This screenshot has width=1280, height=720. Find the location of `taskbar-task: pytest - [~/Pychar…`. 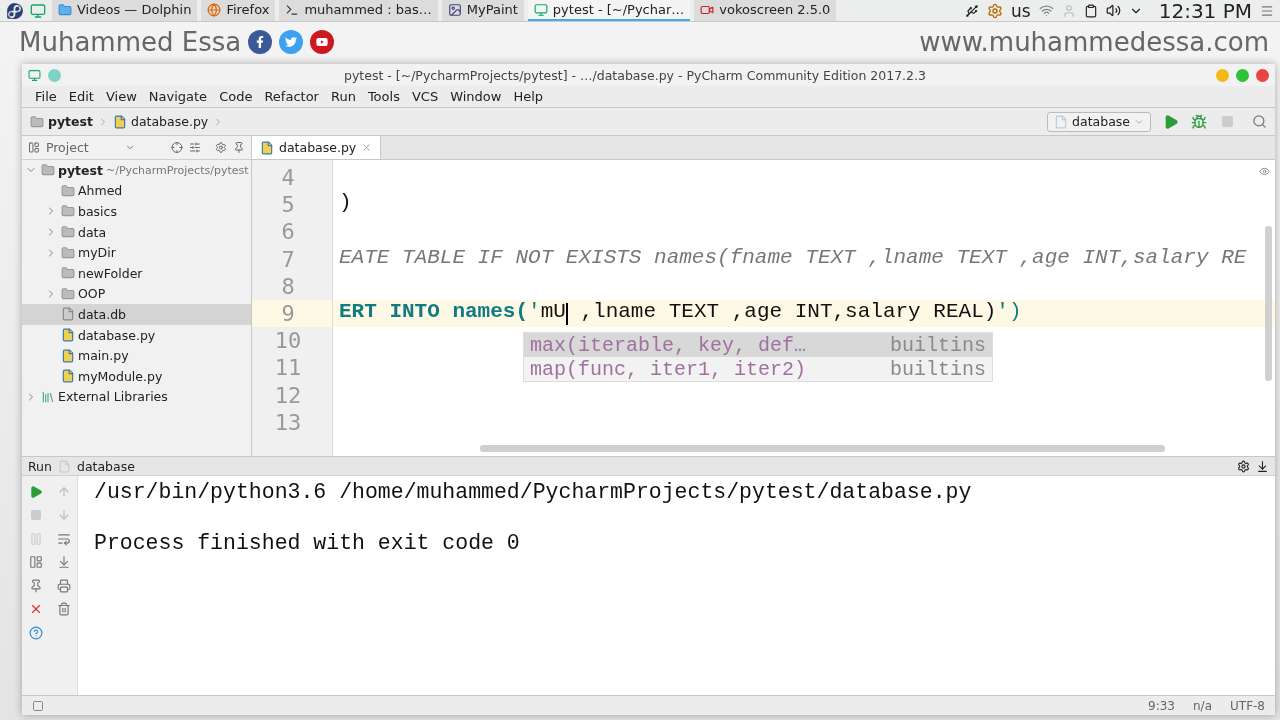

taskbar-task: pytest - [~/Pychar… is located at coordinates (609, 10).